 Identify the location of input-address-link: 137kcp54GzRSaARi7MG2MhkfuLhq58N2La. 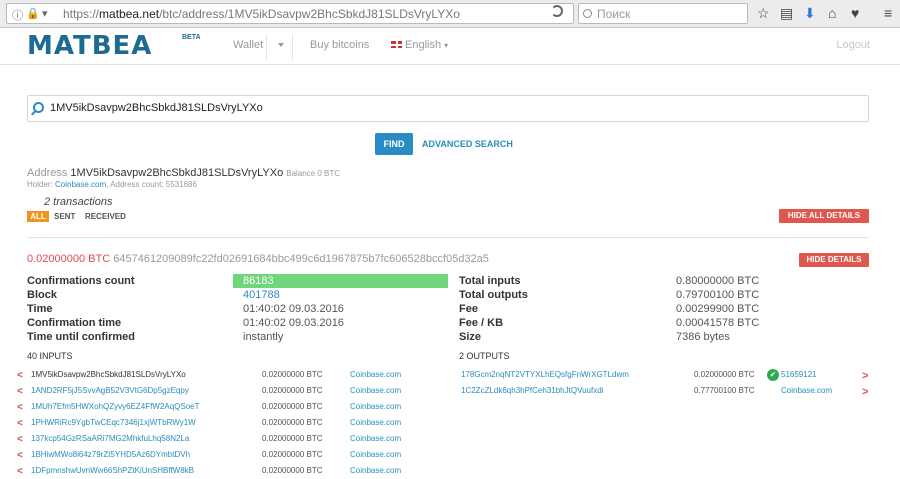
(110, 438).